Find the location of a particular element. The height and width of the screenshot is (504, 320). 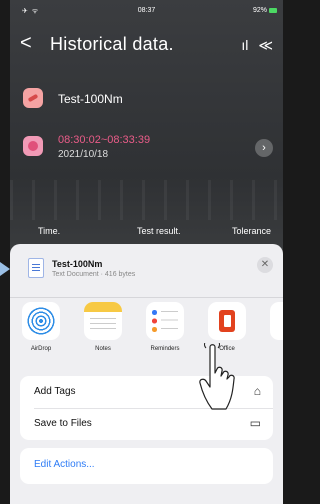

share-file-header: Test-100Nm Text Document · 416 bytes ✕ is located at coordinates (146, 269).